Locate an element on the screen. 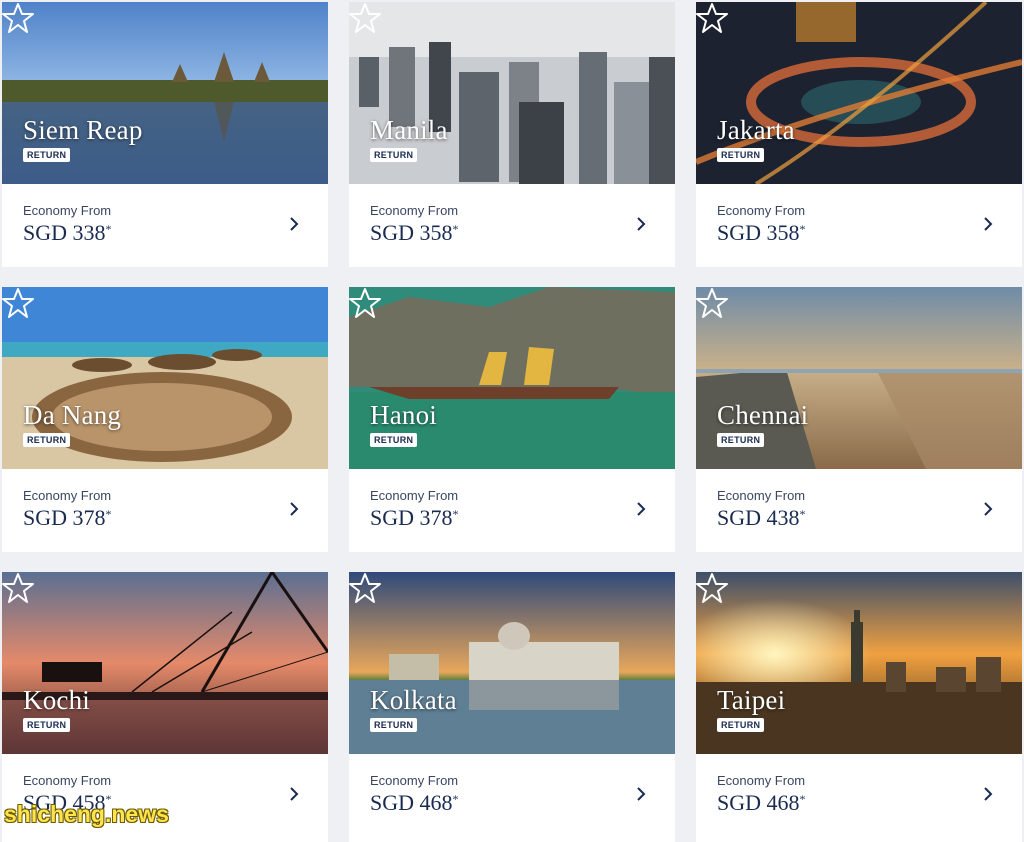 The image size is (1024, 842). fare-price: SGD 438* is located at coordinates (761, 517).